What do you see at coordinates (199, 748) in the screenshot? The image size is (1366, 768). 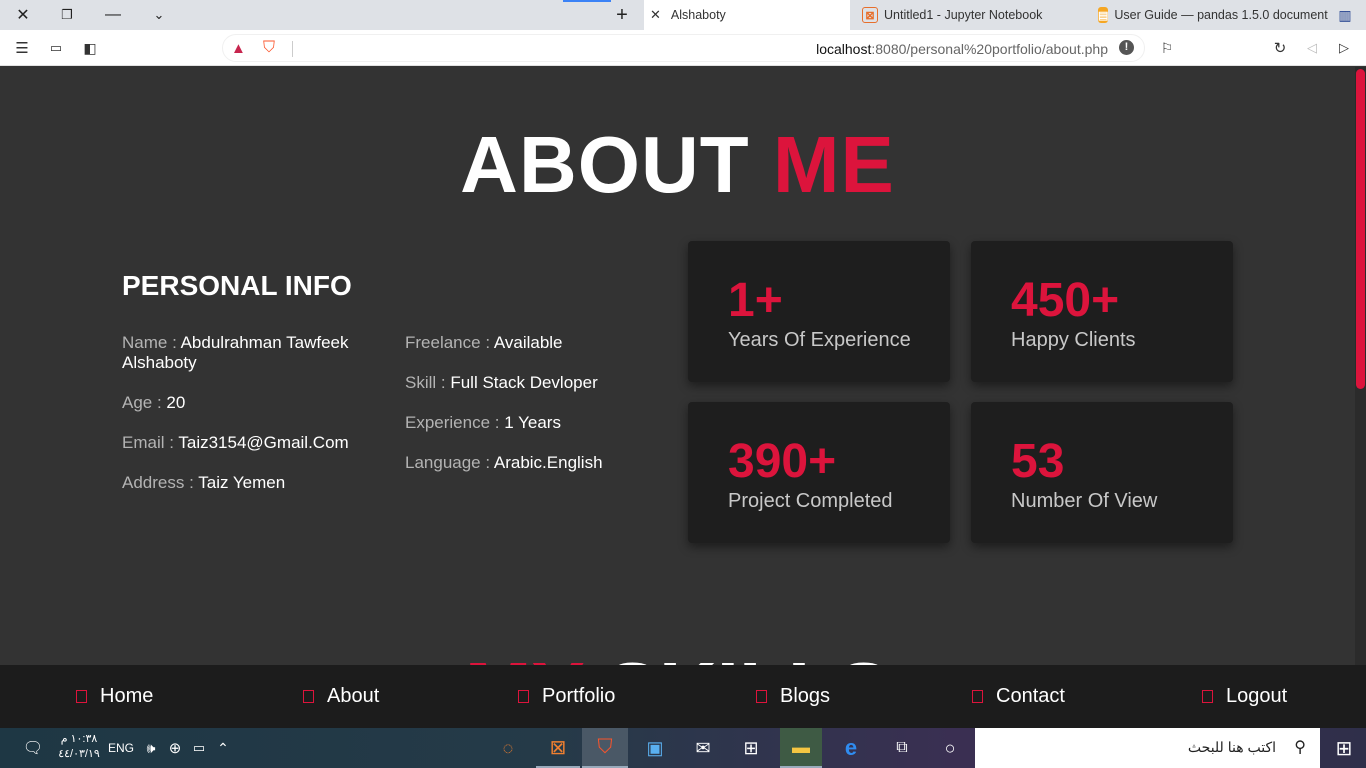 I see `battery-icon: ▭` at bounding box center [199, 748].